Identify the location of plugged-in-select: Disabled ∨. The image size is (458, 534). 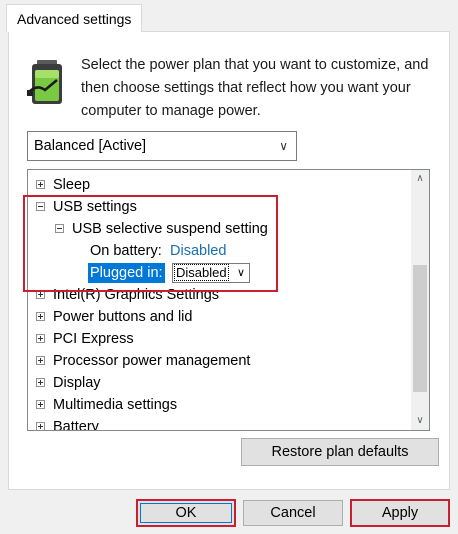
(211, 273).